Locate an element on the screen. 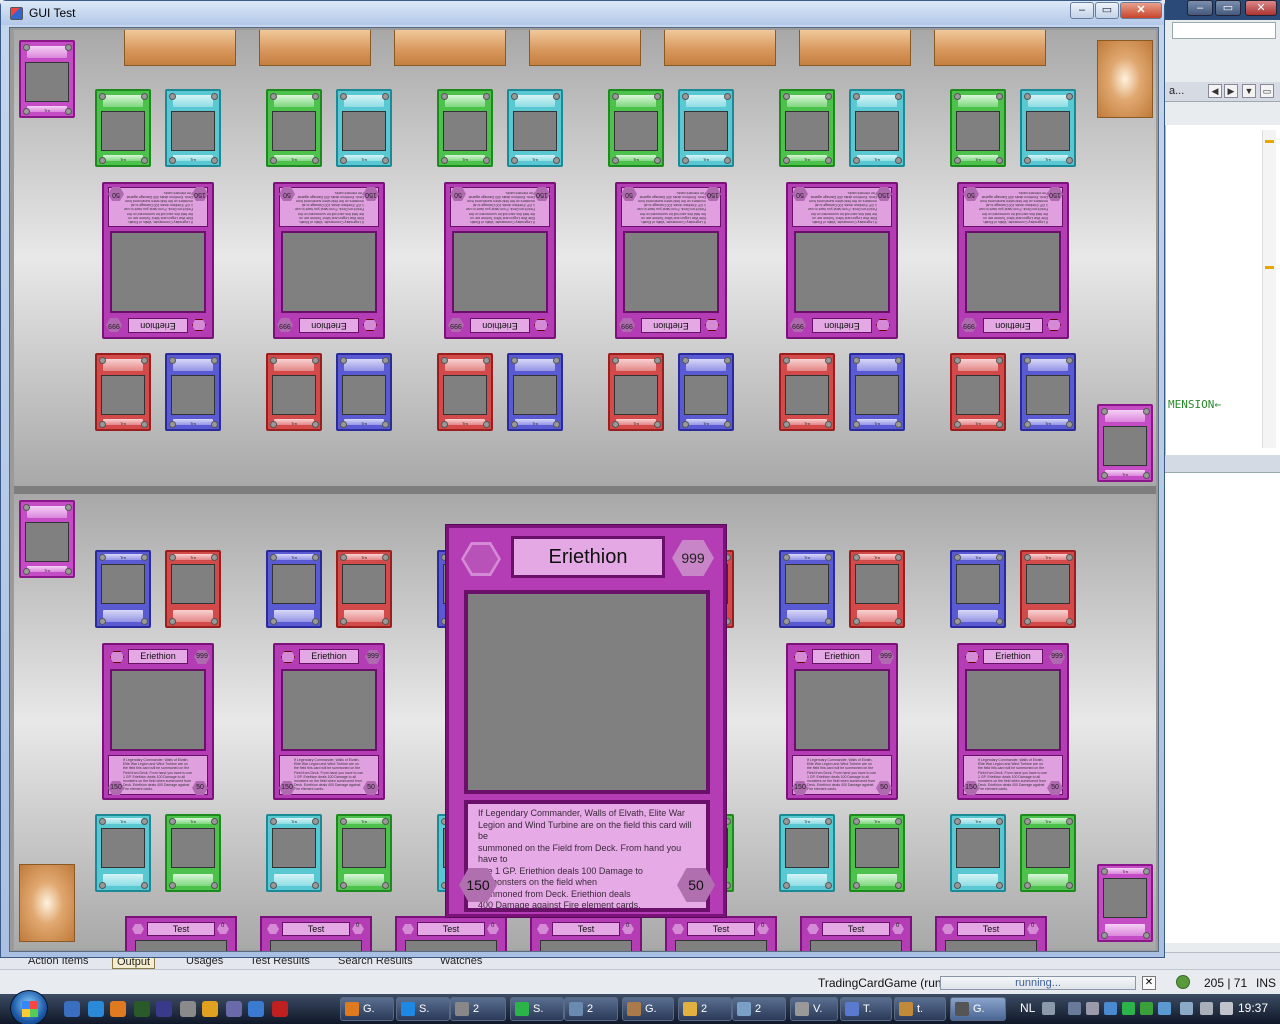 The image size is (1280, 1024). volume-icon is located at coordinates (1206, 1008).